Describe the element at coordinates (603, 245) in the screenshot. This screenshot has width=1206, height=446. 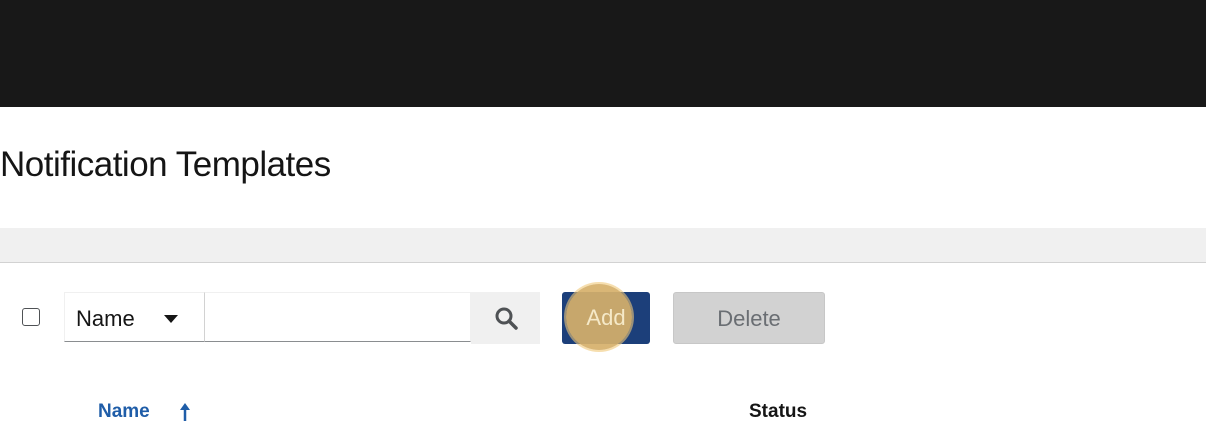
I see `tab-bar` at that location.